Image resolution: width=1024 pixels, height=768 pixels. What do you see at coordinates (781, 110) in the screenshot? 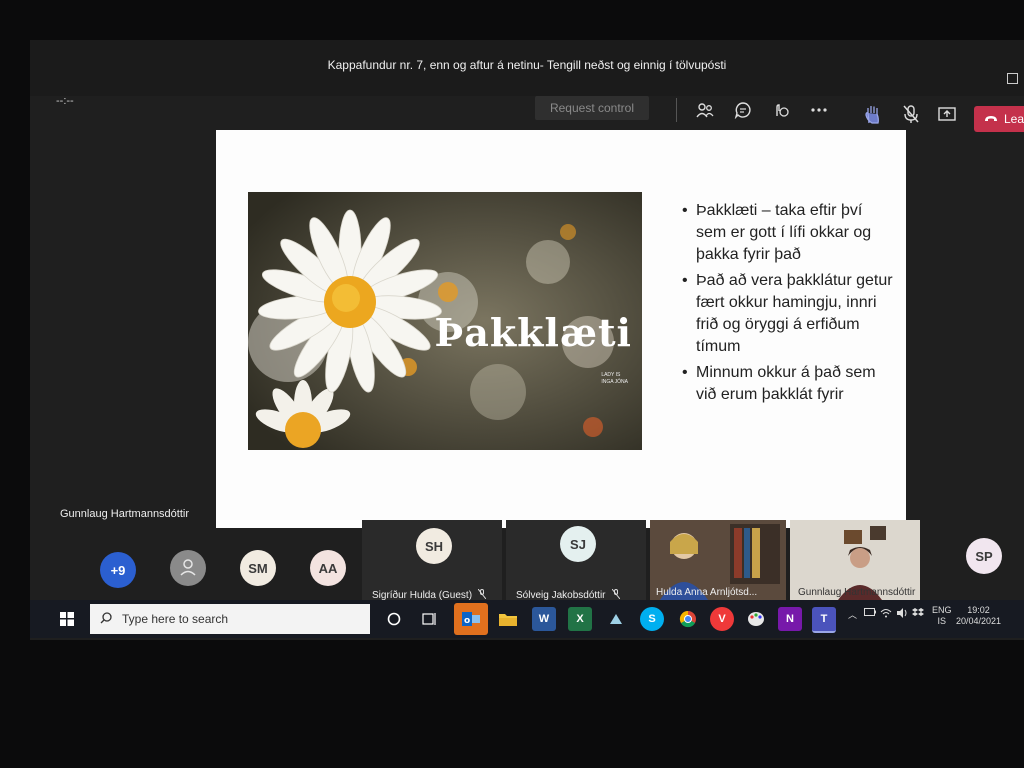
I see `reactions-icon` at bounding box center [781, 110].